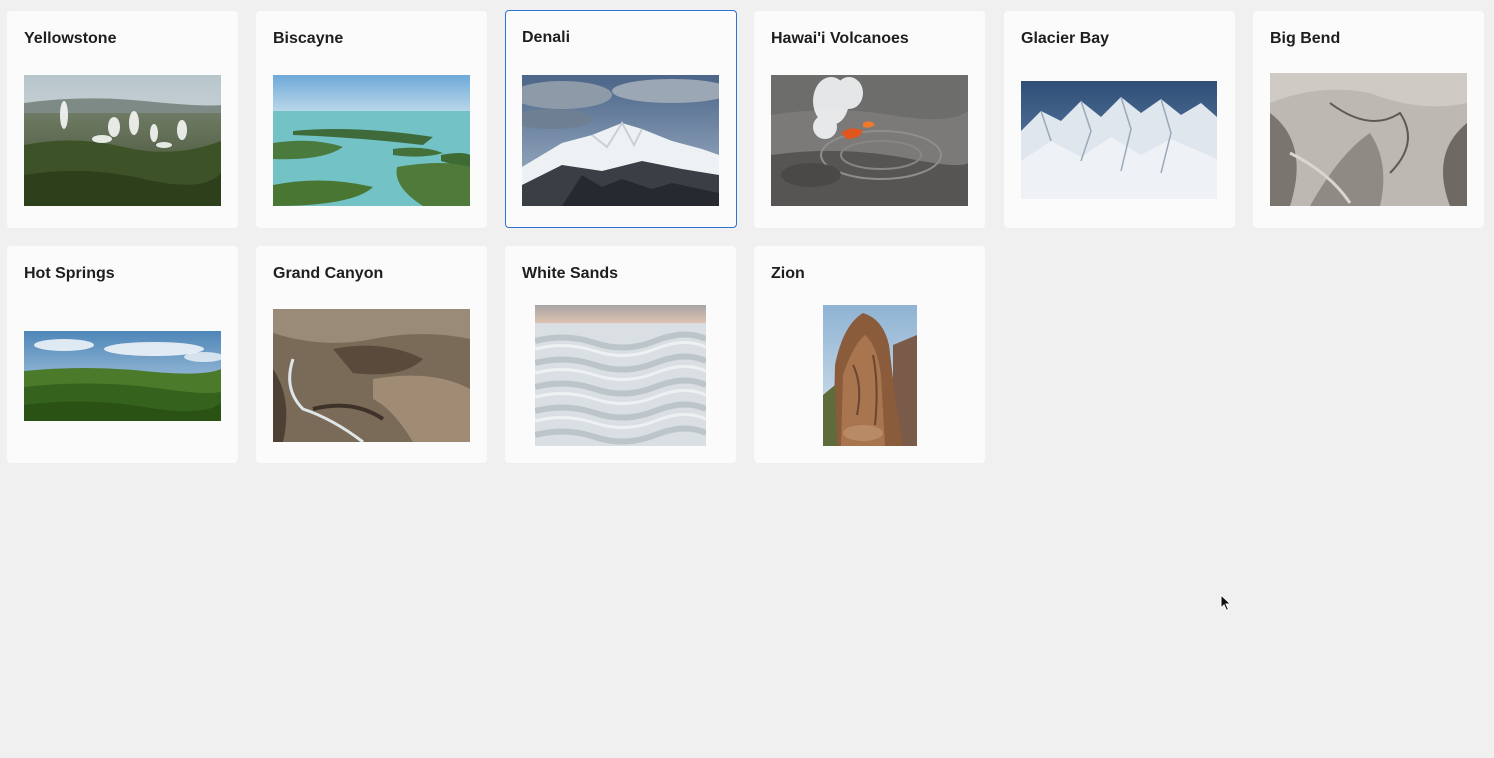 The height and width of the screenshot is (758, 1494). I want to click on park-card-glacier-bay: Glacier Bay, so click(1119, 119).